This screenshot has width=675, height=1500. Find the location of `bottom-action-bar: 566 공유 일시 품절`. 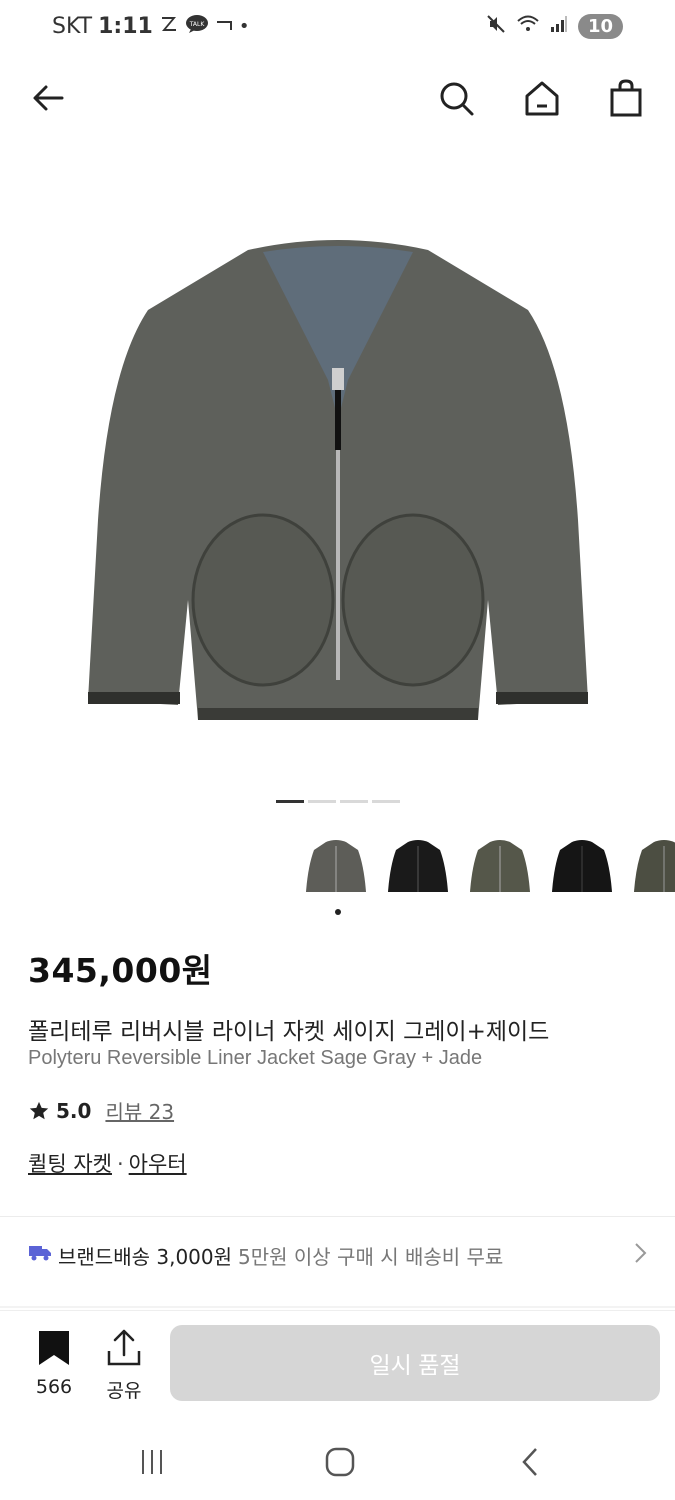

bottom-action-bar: 566 공유 일시 품절 is located at coordinates (337, 1360).